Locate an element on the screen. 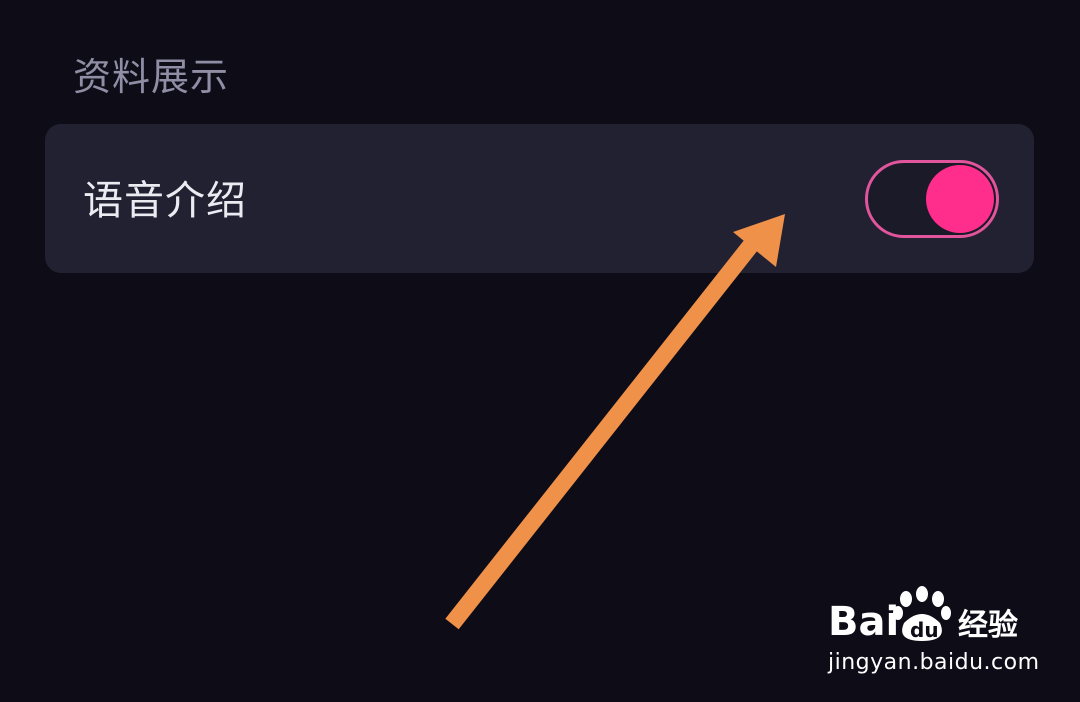 This screenshot has width=1080, height=702. baidu-jingyan-watermark: Bai du 经验 jingyan.baidu.com is located at coordinates (933, 632).